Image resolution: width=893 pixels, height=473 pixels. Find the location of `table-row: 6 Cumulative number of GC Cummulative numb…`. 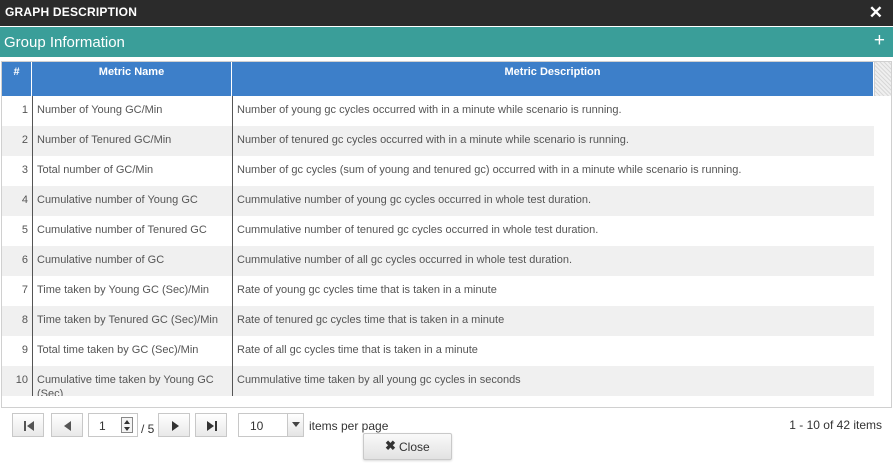

table-row: 6 Cumulative number of GC Cummulative numb… is located at coordinates (438, 261).